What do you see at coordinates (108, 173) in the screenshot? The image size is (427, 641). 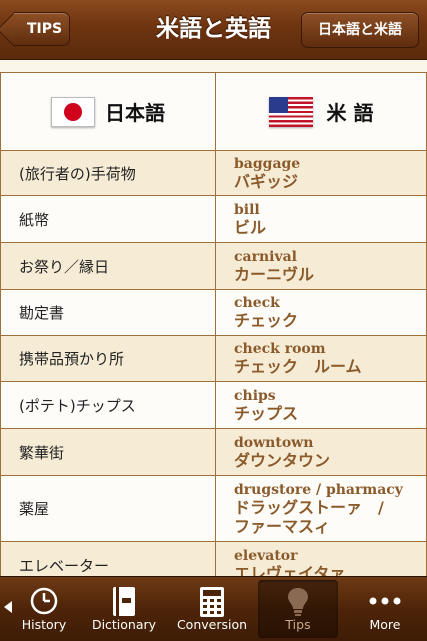 I see `japanese-term: (旅行者の)手荷物` at bounding box center [108, 173].